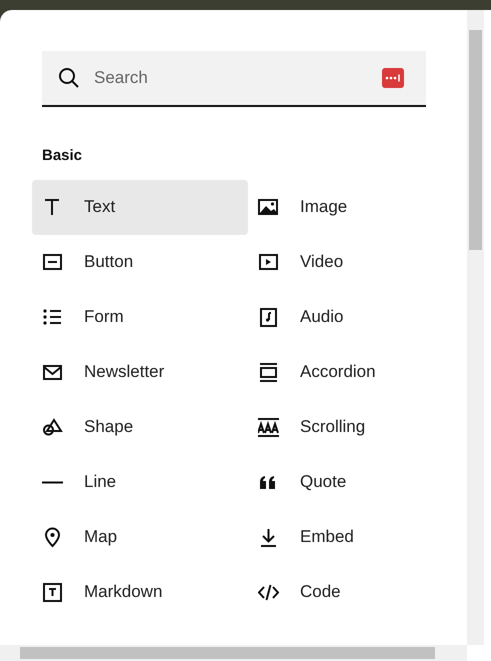 This screenshot has height=661, width=491. What do you see at coordinates (140, 207) in the screenshot?
I see `block-item: Text` at bounding box center [140, 207].